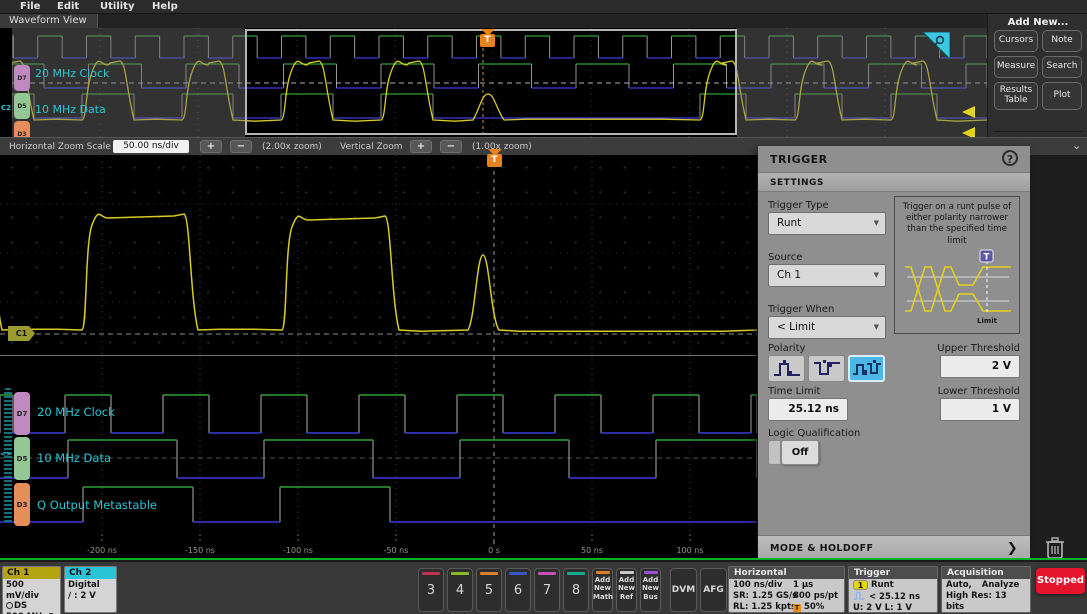  What do you see at coordinates (49, 21) in the screenshot?
I see `tab-waveform-view: Waveform View` at bounding box center [49, 21].